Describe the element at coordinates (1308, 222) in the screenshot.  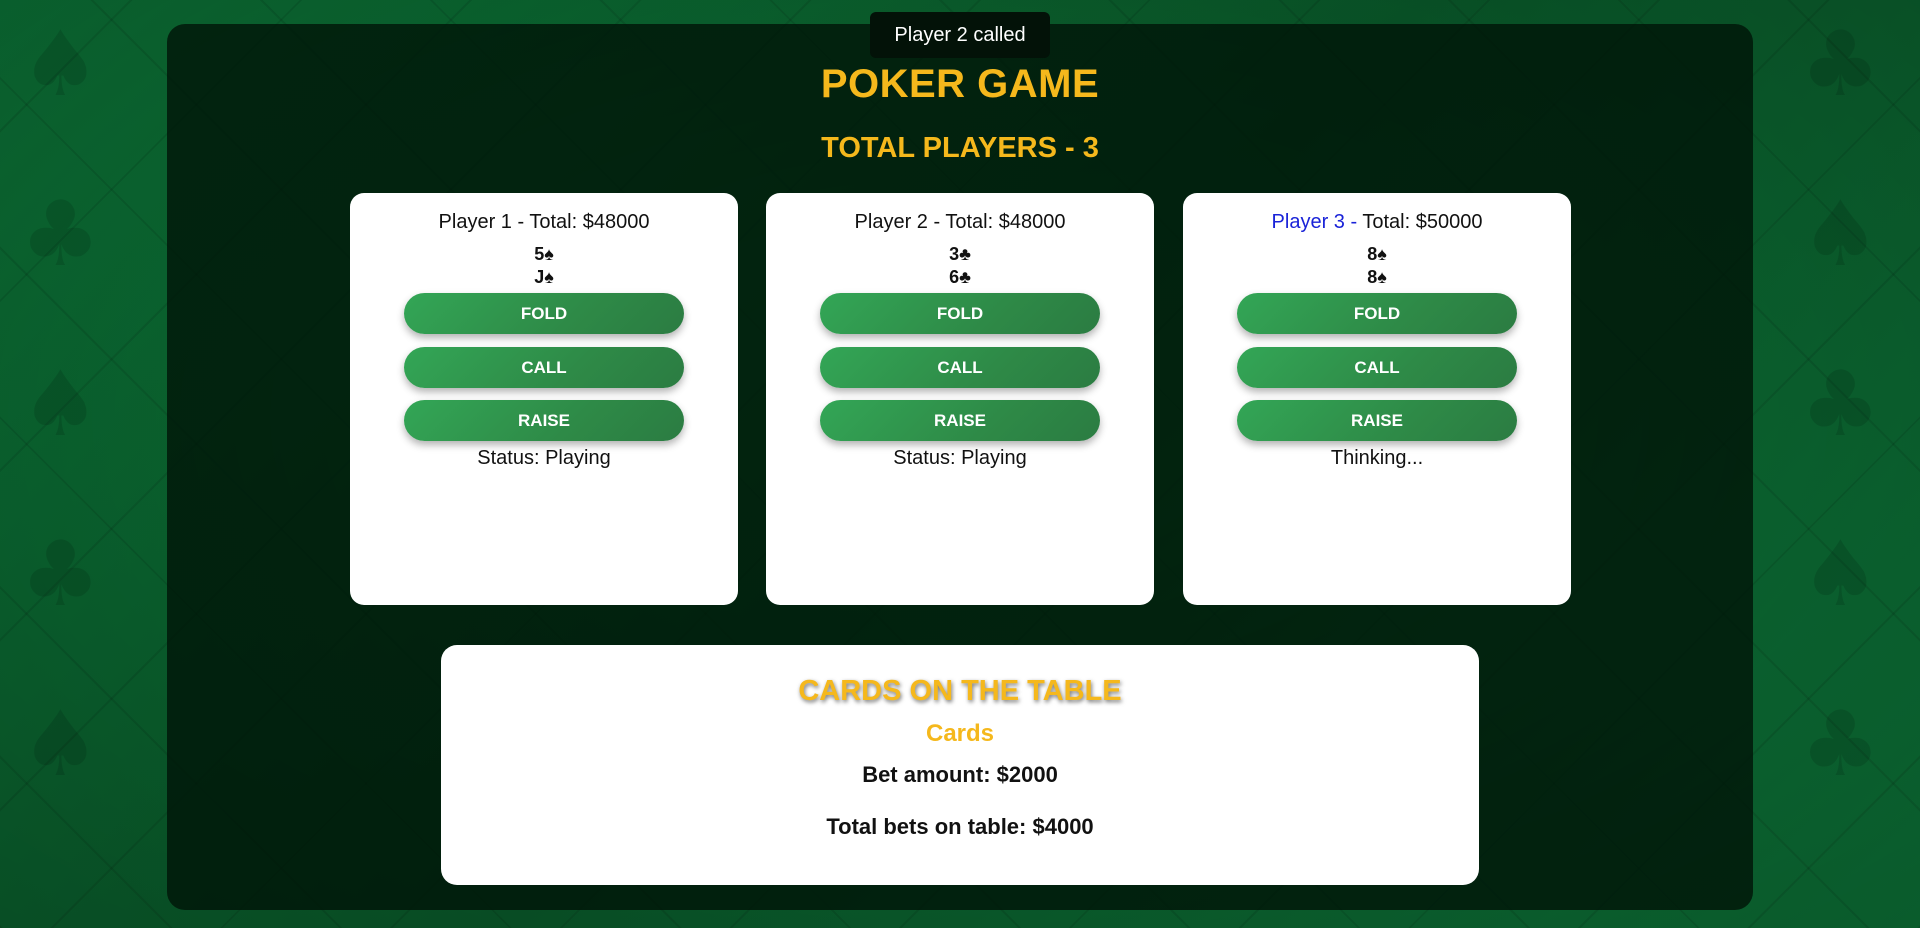
I see `player-name: Player 3` at that location.